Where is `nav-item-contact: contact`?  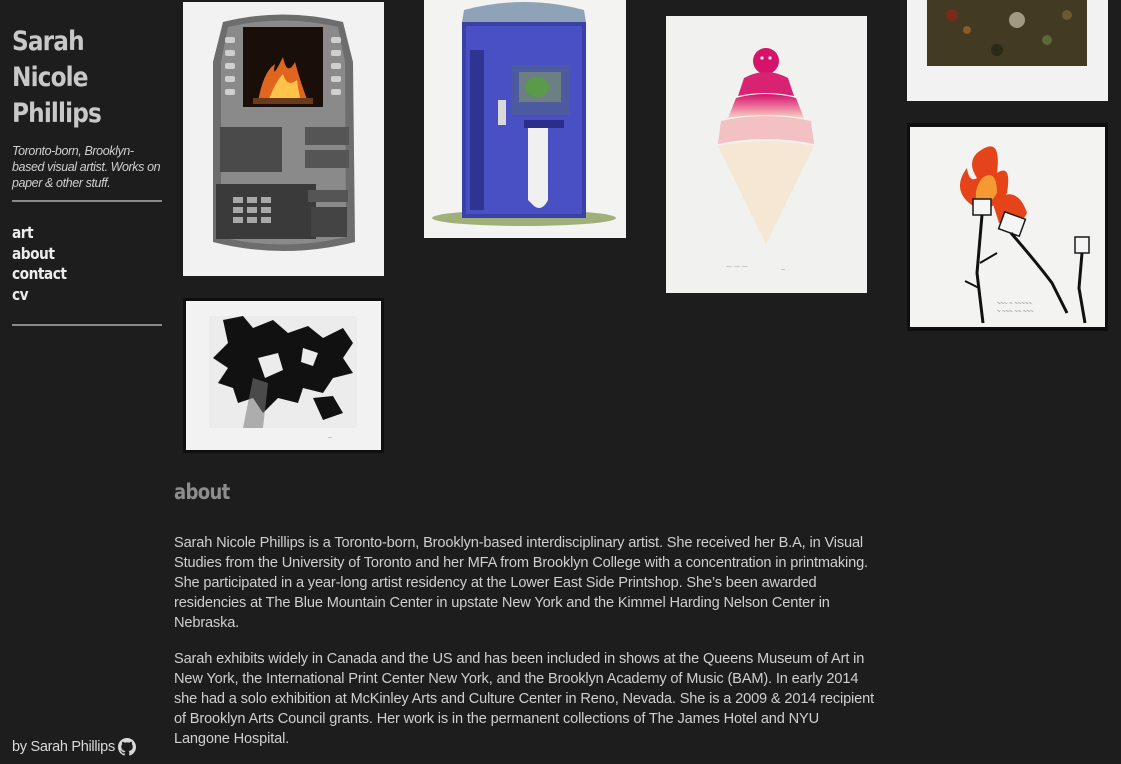 nav-item-contact: contact is located at coordinates (76, 274).